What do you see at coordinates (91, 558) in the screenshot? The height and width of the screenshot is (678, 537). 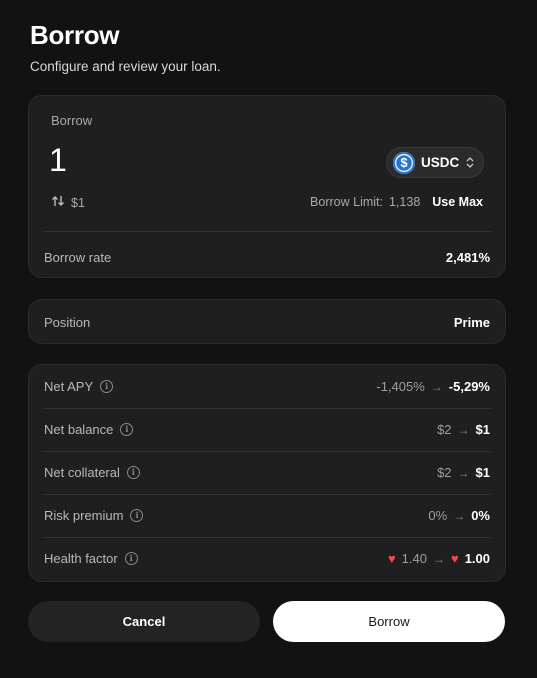 I see `stat-label-health-factor: Health factor i` at bounding box center [91, 558].